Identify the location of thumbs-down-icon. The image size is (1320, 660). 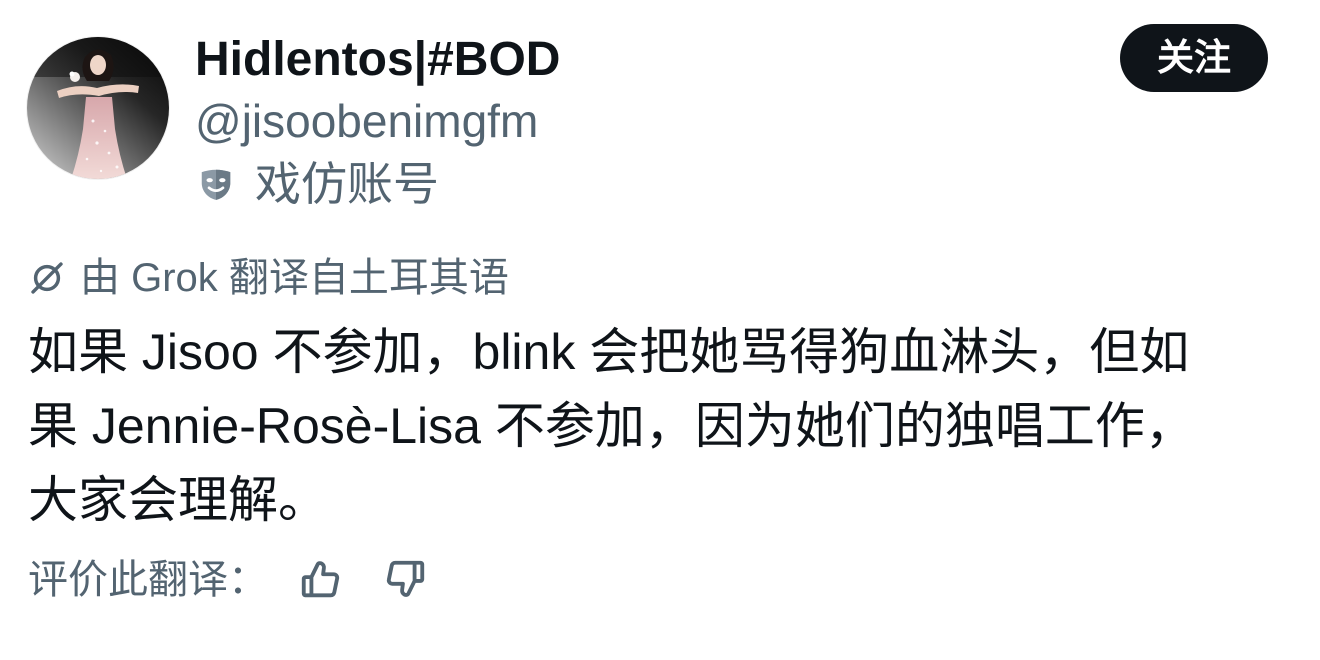
(405, 580).